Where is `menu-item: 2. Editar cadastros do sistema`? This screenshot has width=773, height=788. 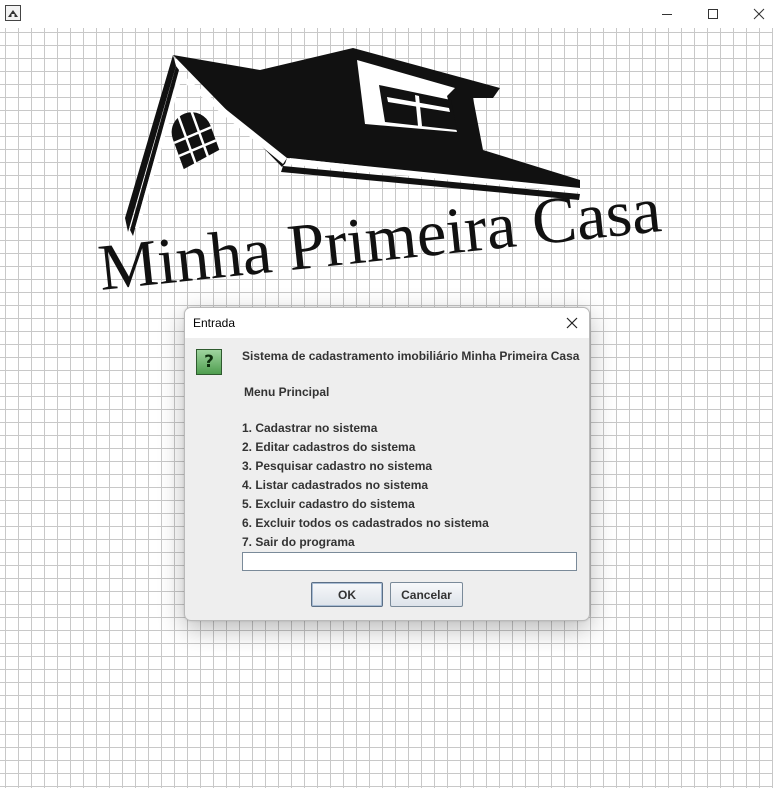 menu-item: 2. Editar cadastros do sistema is located at coordinates (329, 447).